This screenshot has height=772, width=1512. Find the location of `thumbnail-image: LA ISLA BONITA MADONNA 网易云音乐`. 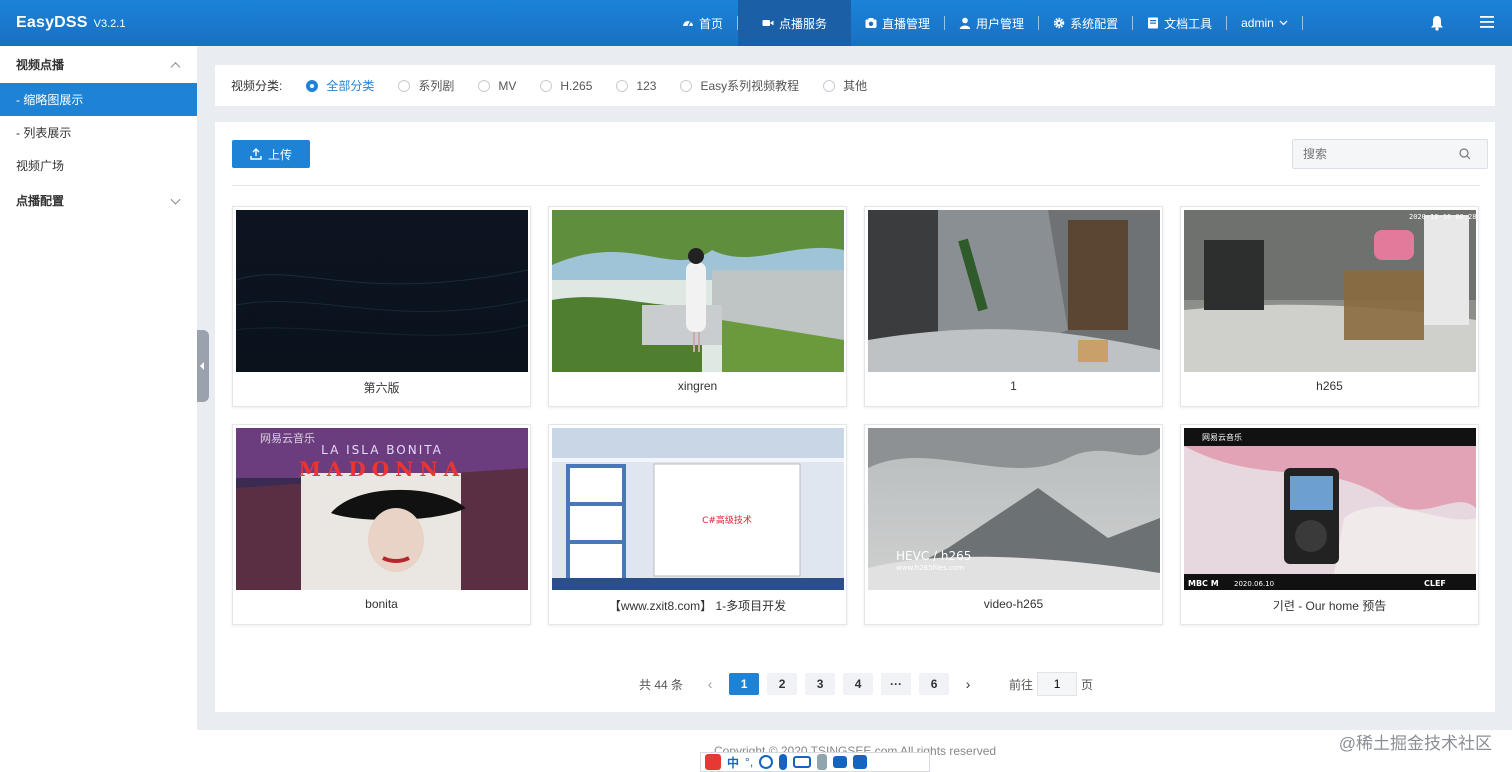

thumbnail-image: LA ISLA BONITA MADONNA 网易云音乐 is located at coordinates (382, 509).